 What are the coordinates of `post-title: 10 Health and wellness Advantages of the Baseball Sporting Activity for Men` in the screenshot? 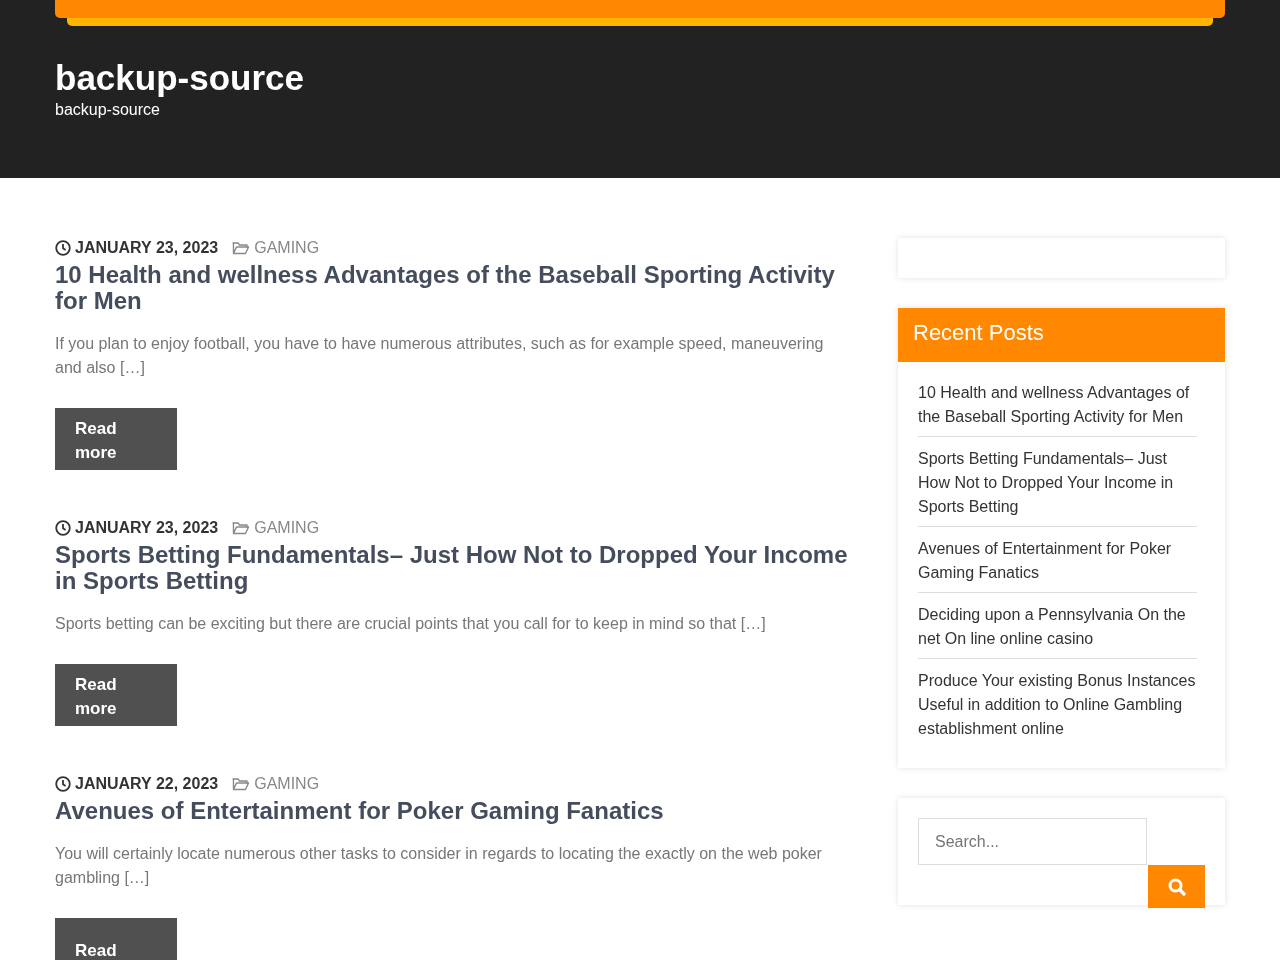 It's located at (452, 288).